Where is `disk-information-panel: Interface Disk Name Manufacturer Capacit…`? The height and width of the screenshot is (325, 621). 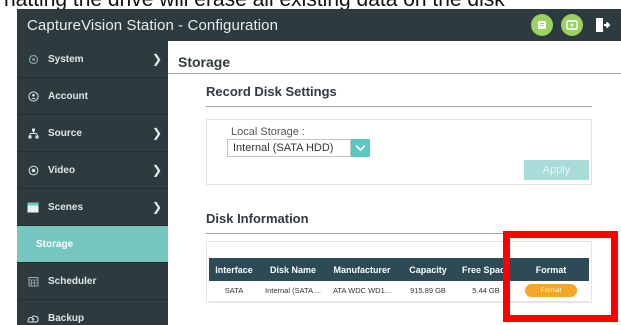
disk-information-panel: Interface Disk Name Manufacturer Capacit… is located at coordinates (399, 272).